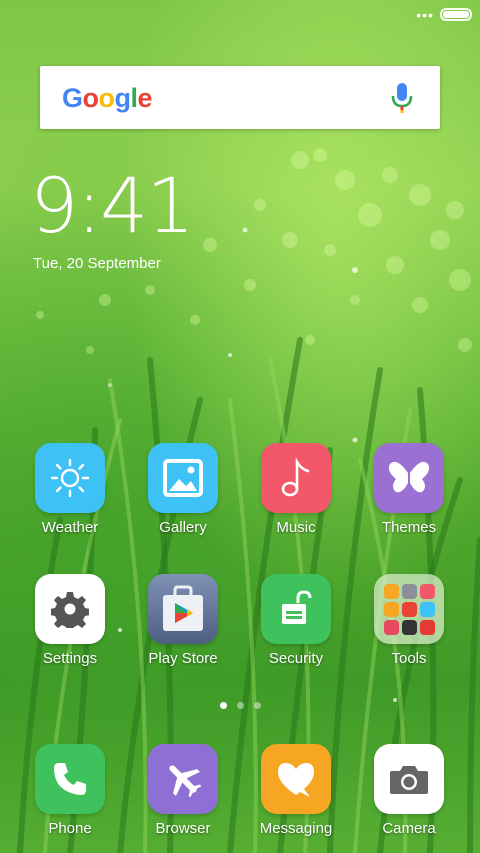 The image size is (480, 853). Describe the element at coordinates (70, 527) in the screenshot. I see `app-label: Weather` at that location.